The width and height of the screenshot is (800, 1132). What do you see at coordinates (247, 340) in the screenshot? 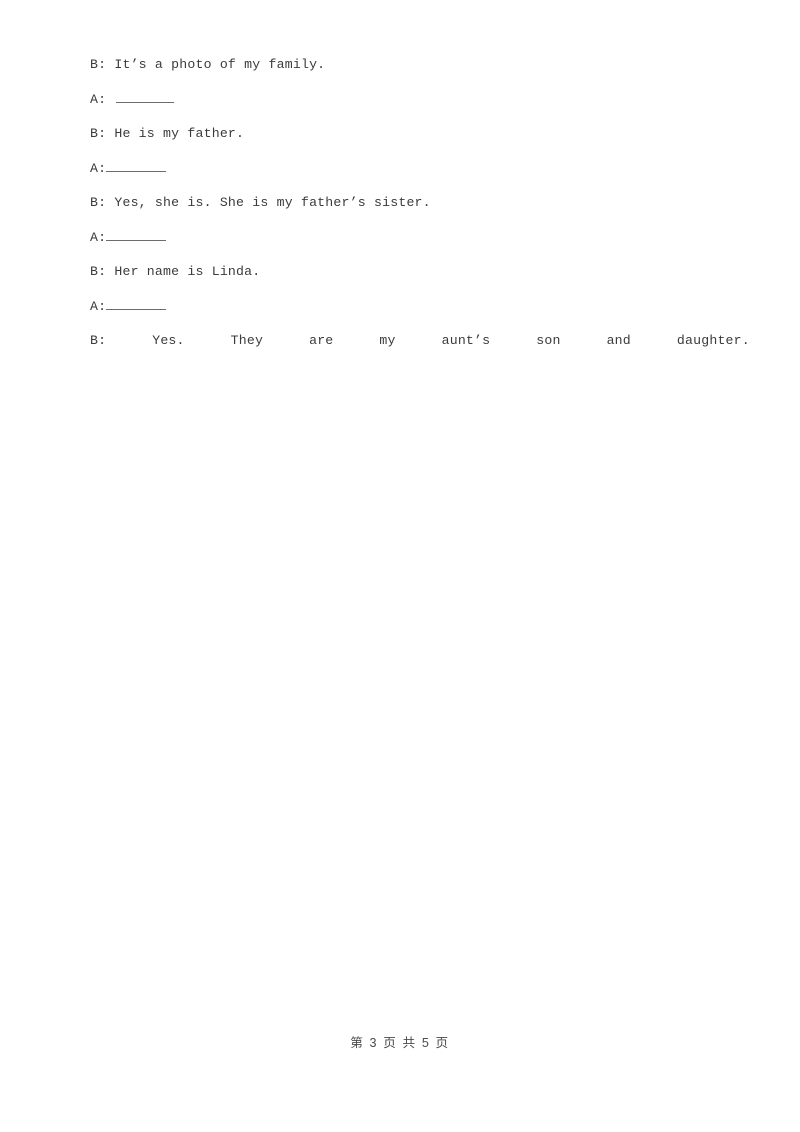
I see `justified-token: They` at bounding box center [247, 340].